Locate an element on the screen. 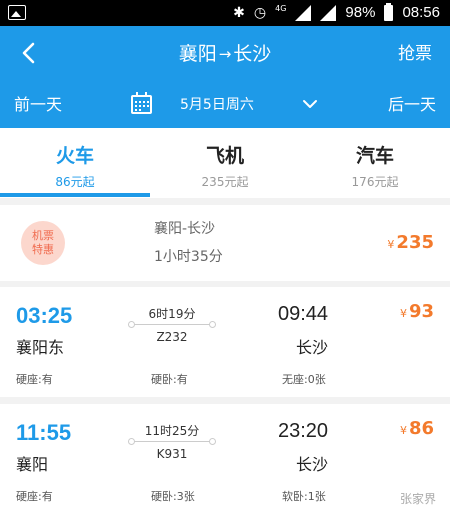  promo-route: 襄阳-长沙 is located at coordinates (185, 229).